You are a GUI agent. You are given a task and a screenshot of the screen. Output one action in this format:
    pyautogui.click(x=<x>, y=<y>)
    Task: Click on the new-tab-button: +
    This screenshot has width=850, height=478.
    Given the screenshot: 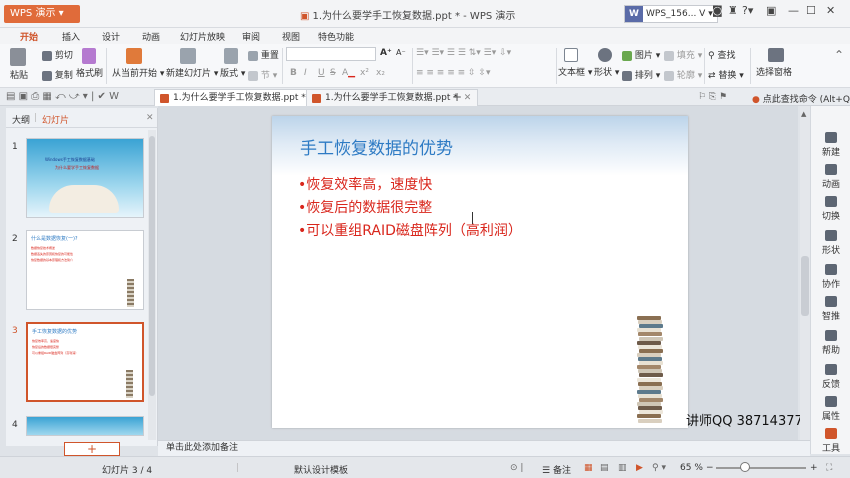 What is the action you would take?
    pyautogui.click(x=457, y=97)
    